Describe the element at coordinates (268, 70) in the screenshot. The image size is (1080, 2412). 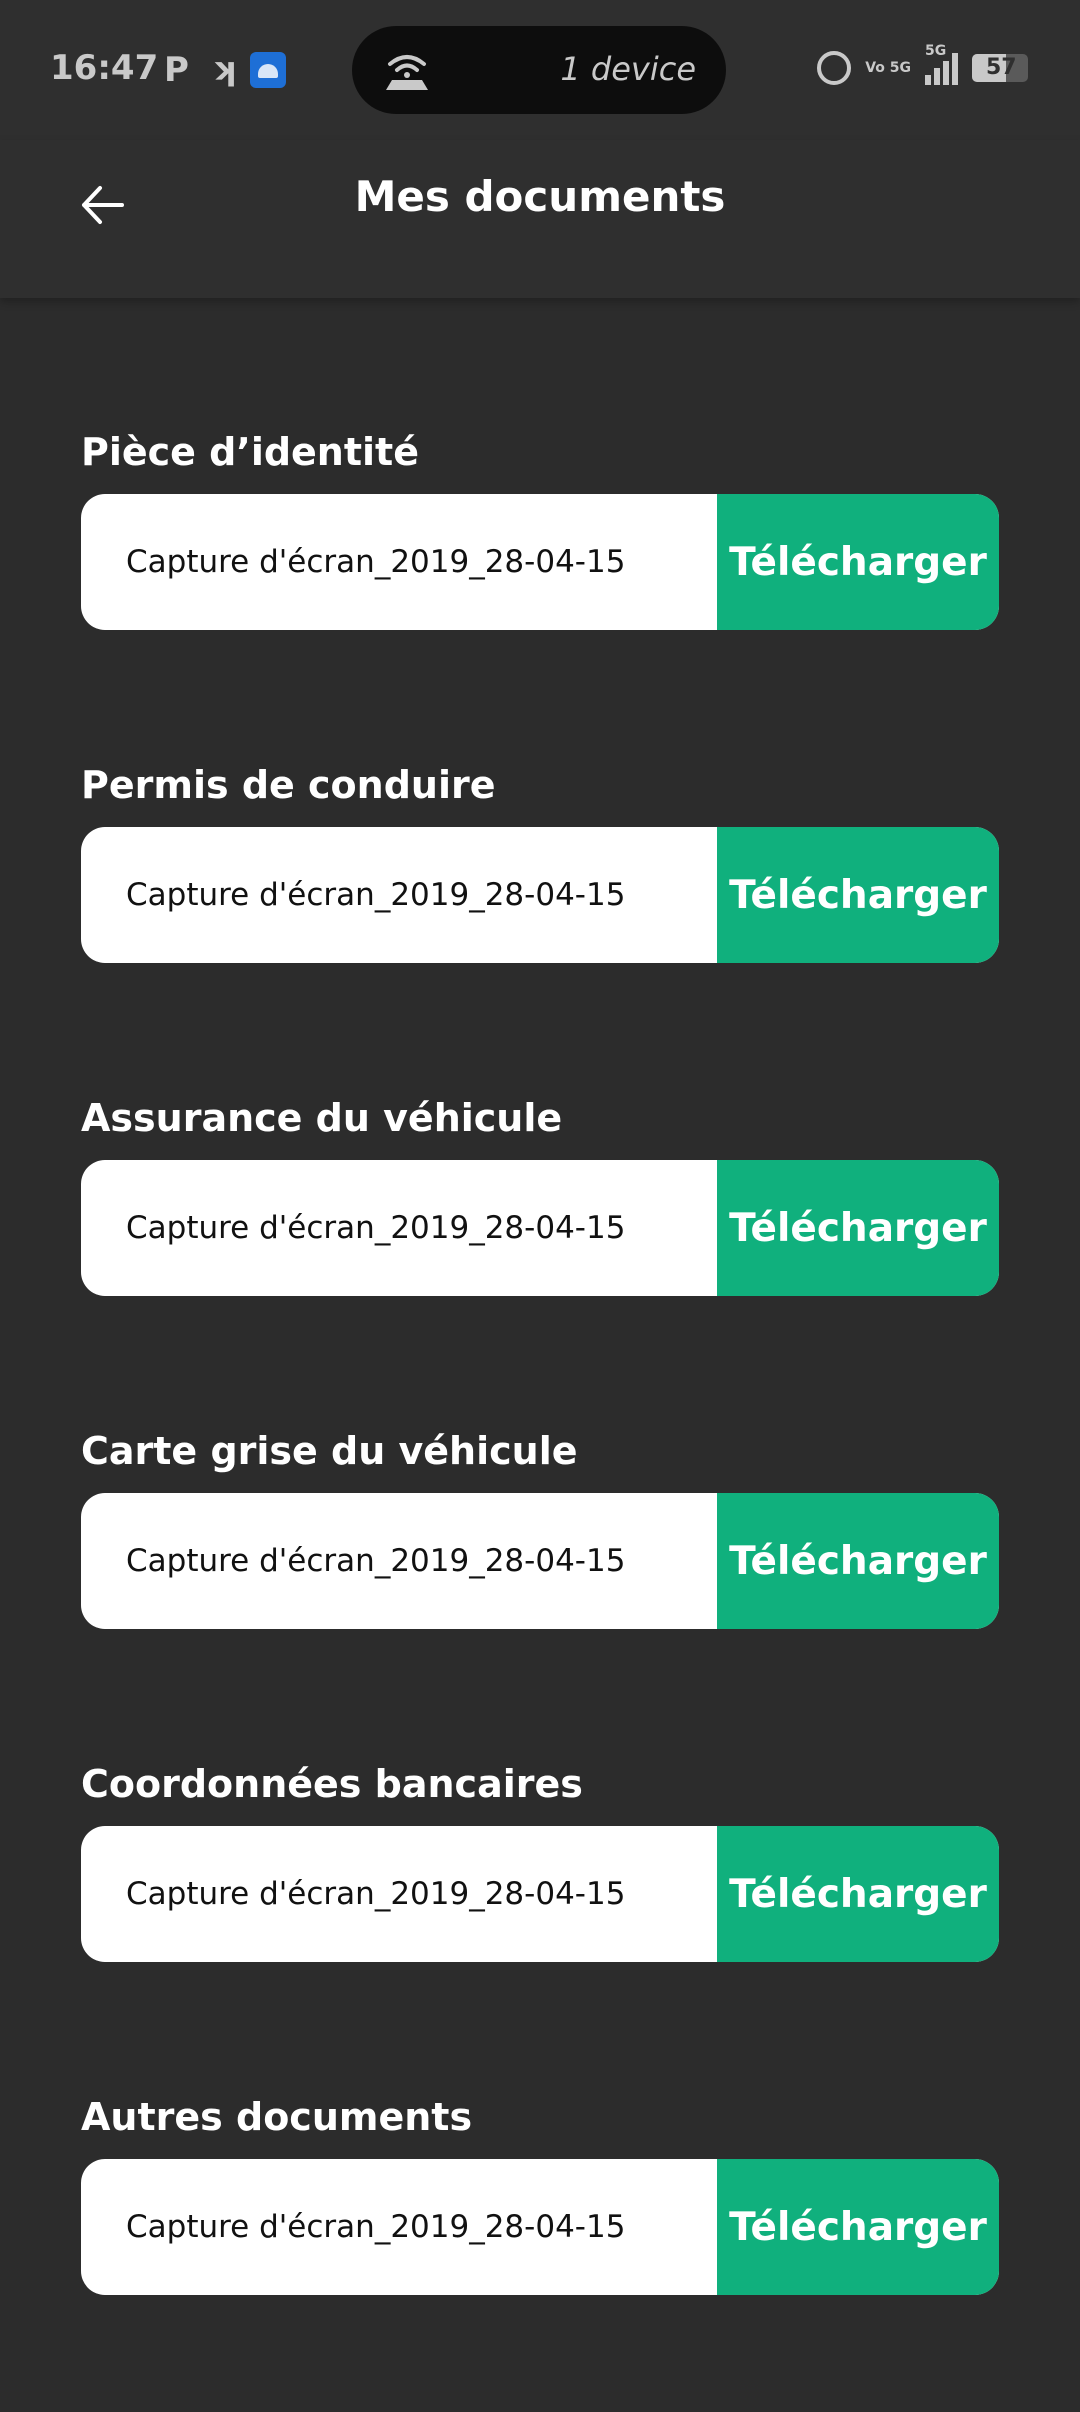
I see `android-icon` at that location.